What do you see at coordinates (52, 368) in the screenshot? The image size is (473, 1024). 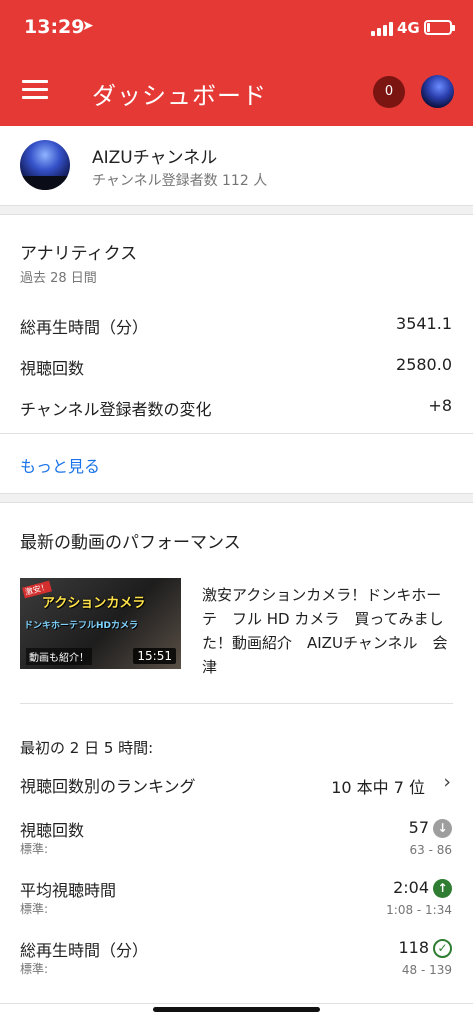 I see `metric-label-views: 視聴回数` at bounding box center [52, 368].